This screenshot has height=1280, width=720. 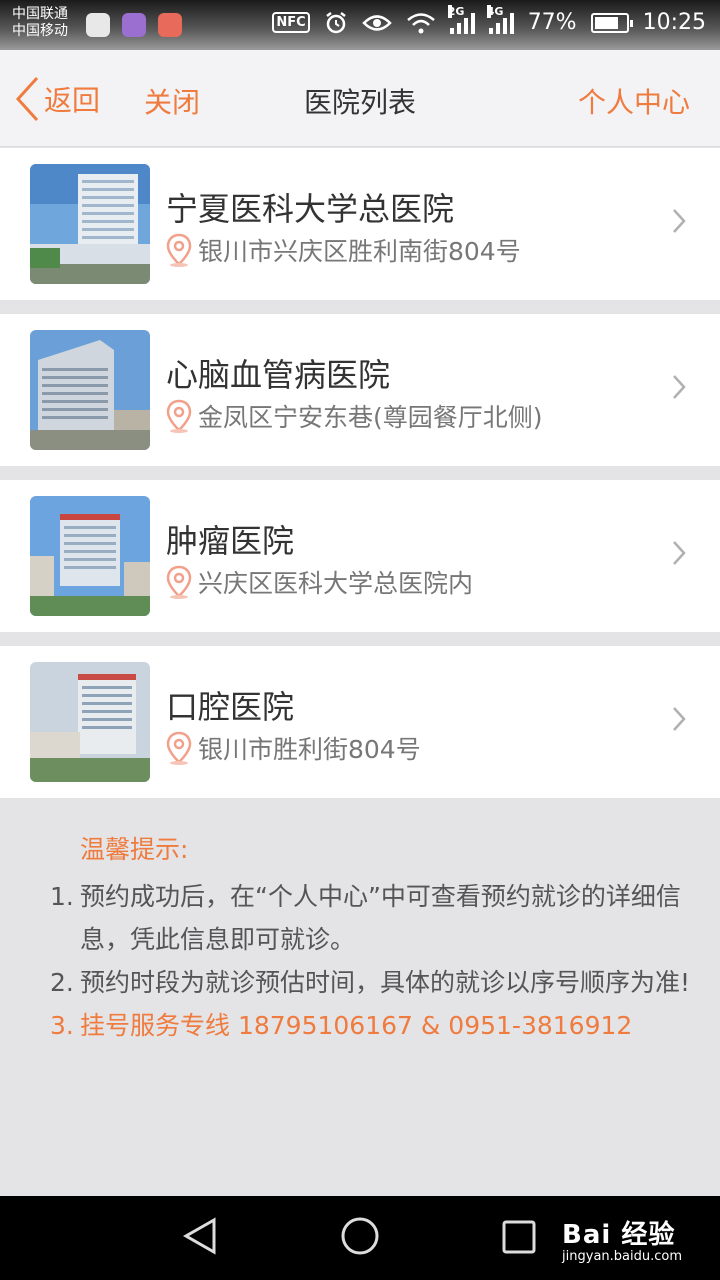 I want to click on address-text: 兴庆区医科大学总医院内, so click(x=336, y=583).